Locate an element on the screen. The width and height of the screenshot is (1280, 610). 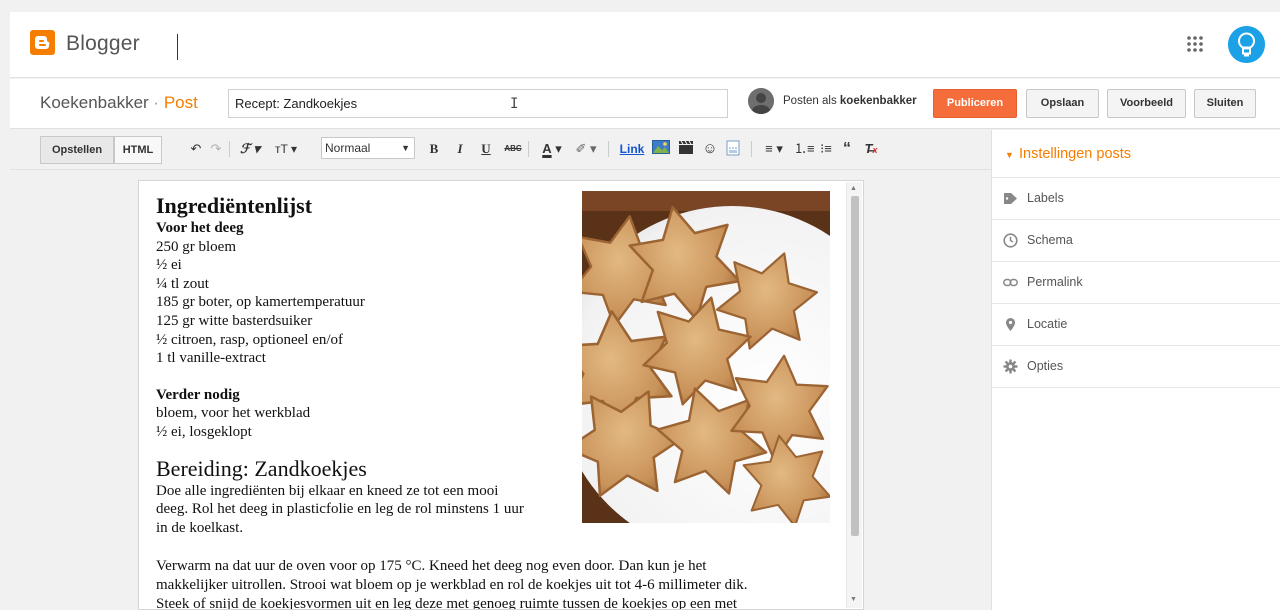
posting-as-user: koekenbakker is located at coordinates (878, 101).